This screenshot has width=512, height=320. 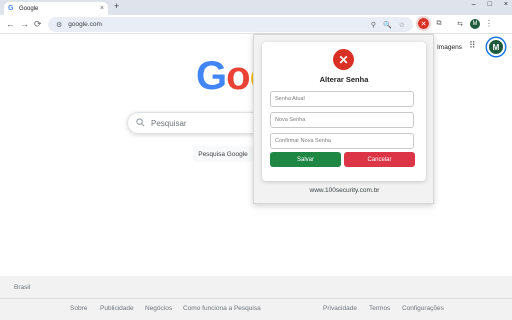 I want to click on reload-icon: ⟳, so click(x=38, y=24).